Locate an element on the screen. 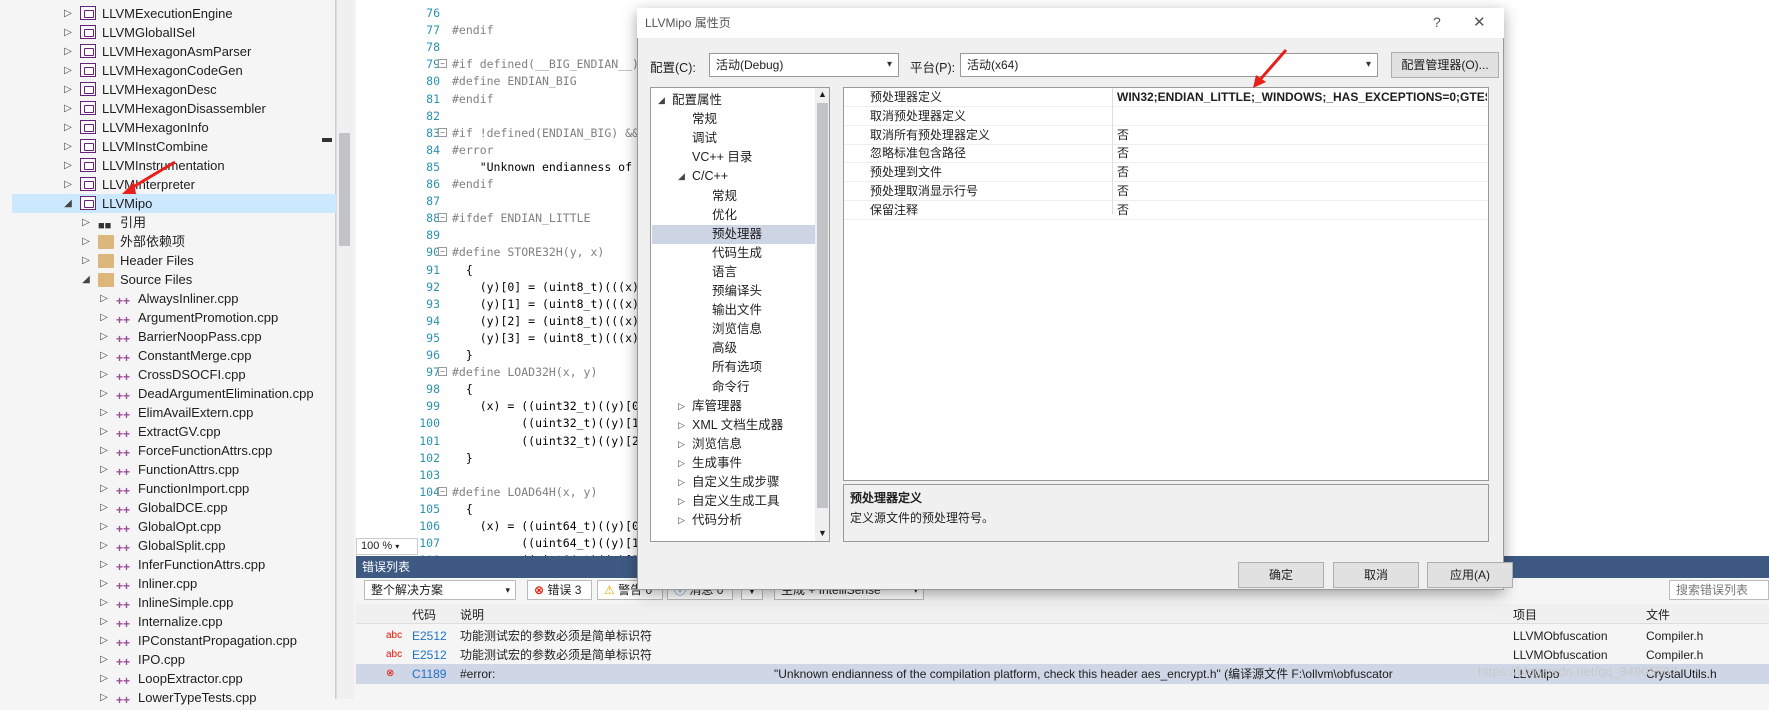 The height and width of the screenshot is (710, 1769). help-button: ? is located at coordinates (1437, 22).